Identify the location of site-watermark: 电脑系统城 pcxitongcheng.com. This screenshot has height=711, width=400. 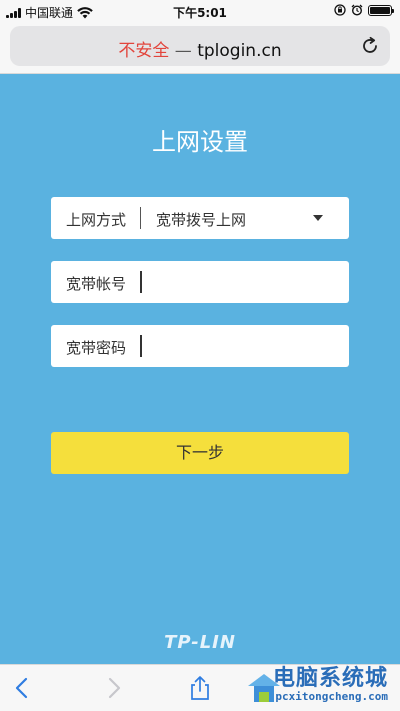
(319, 685).